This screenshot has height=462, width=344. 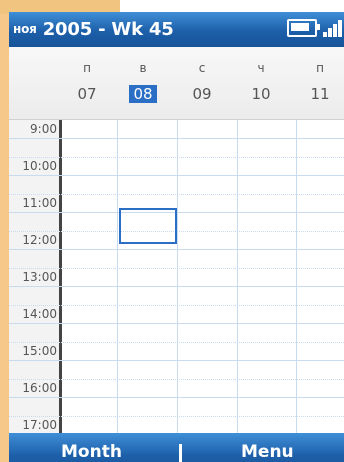 I want to click on time-label: 15:00, so click(x=39, y=351).